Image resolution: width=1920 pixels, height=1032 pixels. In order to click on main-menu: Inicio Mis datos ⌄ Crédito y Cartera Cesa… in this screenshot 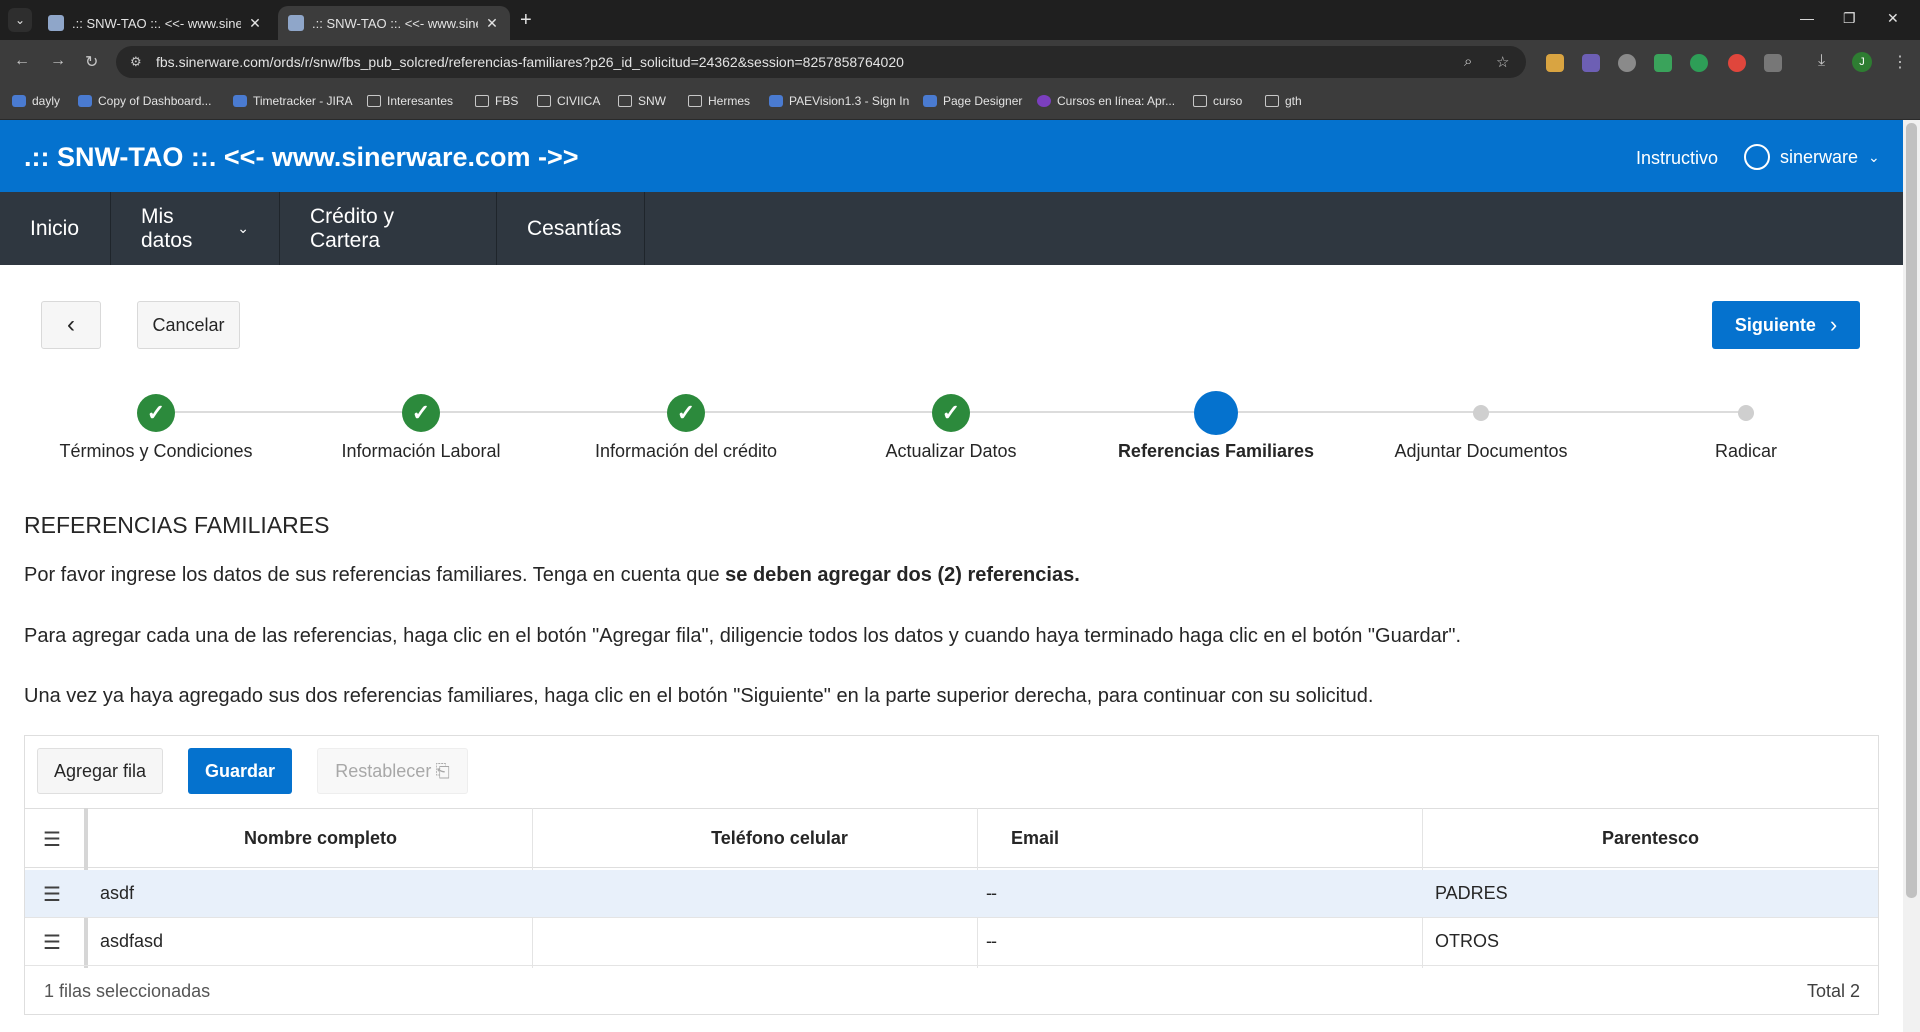, I will do `click(951, 228)`.